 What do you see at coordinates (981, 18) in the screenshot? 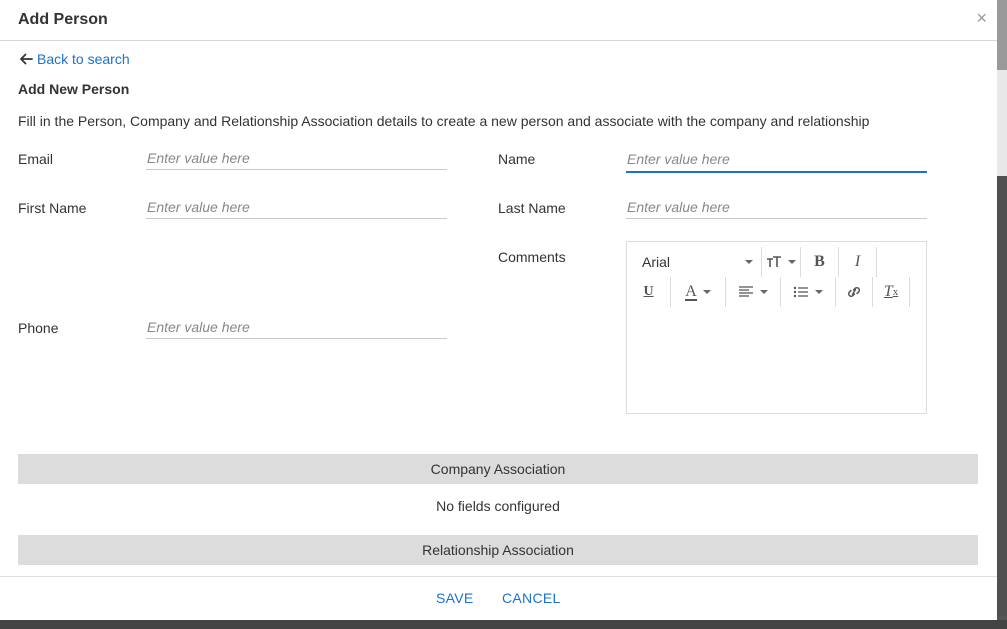
I see `close-icon: ×` at bounding box center [981, 18].